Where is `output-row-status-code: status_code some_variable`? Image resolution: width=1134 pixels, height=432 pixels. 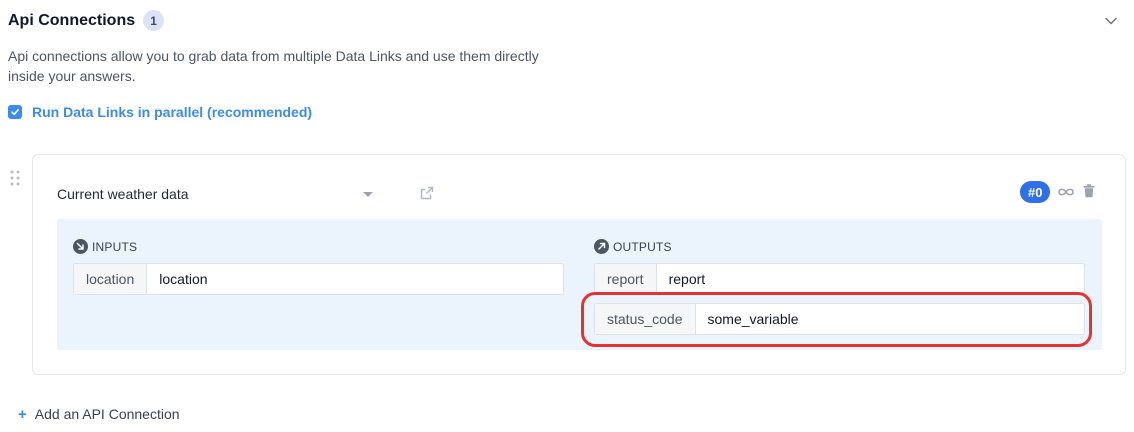 output-row-status-code: status_code some_variable is located at coordinates (839, 319).